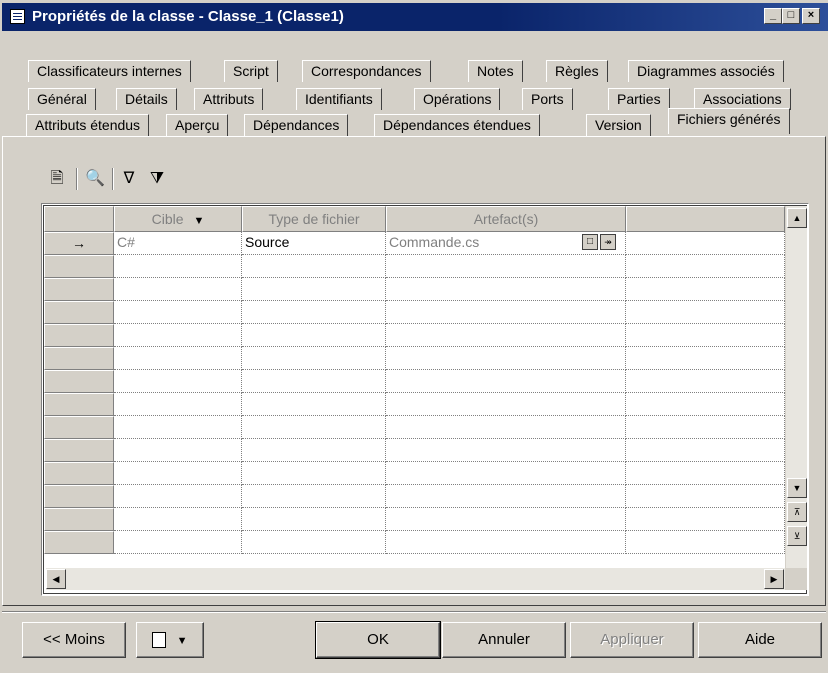 The width and height of the screenshot is (828, 673). What do you see at coordinates (773, 16) in the screenshot?
I see `minimize-button: _` at bounding box center [773, 16].